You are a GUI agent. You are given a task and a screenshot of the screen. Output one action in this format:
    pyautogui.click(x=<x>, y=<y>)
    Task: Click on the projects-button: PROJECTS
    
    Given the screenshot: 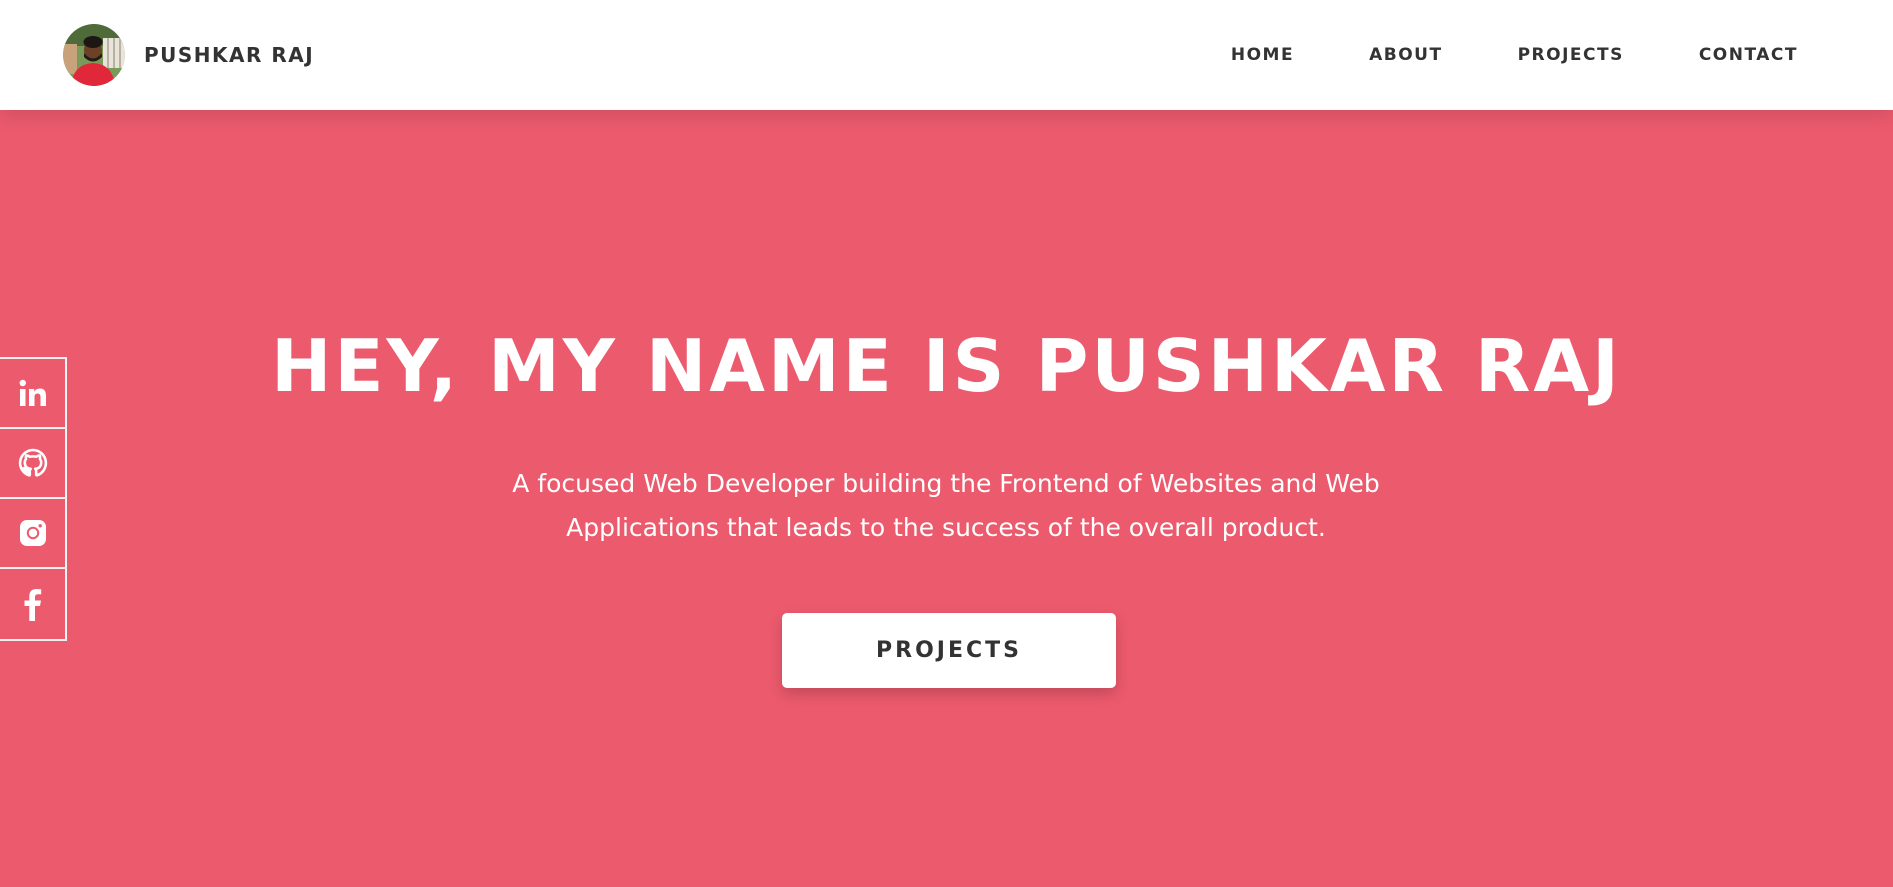 What is the action you would take?
    pyautogui.click(x=949, y=650)
    